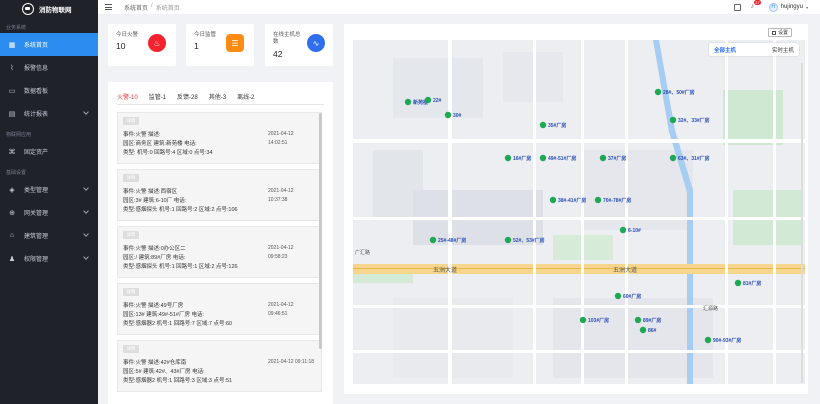 This screenshot has height=404, width=820. What do you see at coordinates (136, 7) in the screenshot?
I see `breadcrumb-home: 系统首页` at bounding box center [136, 7].